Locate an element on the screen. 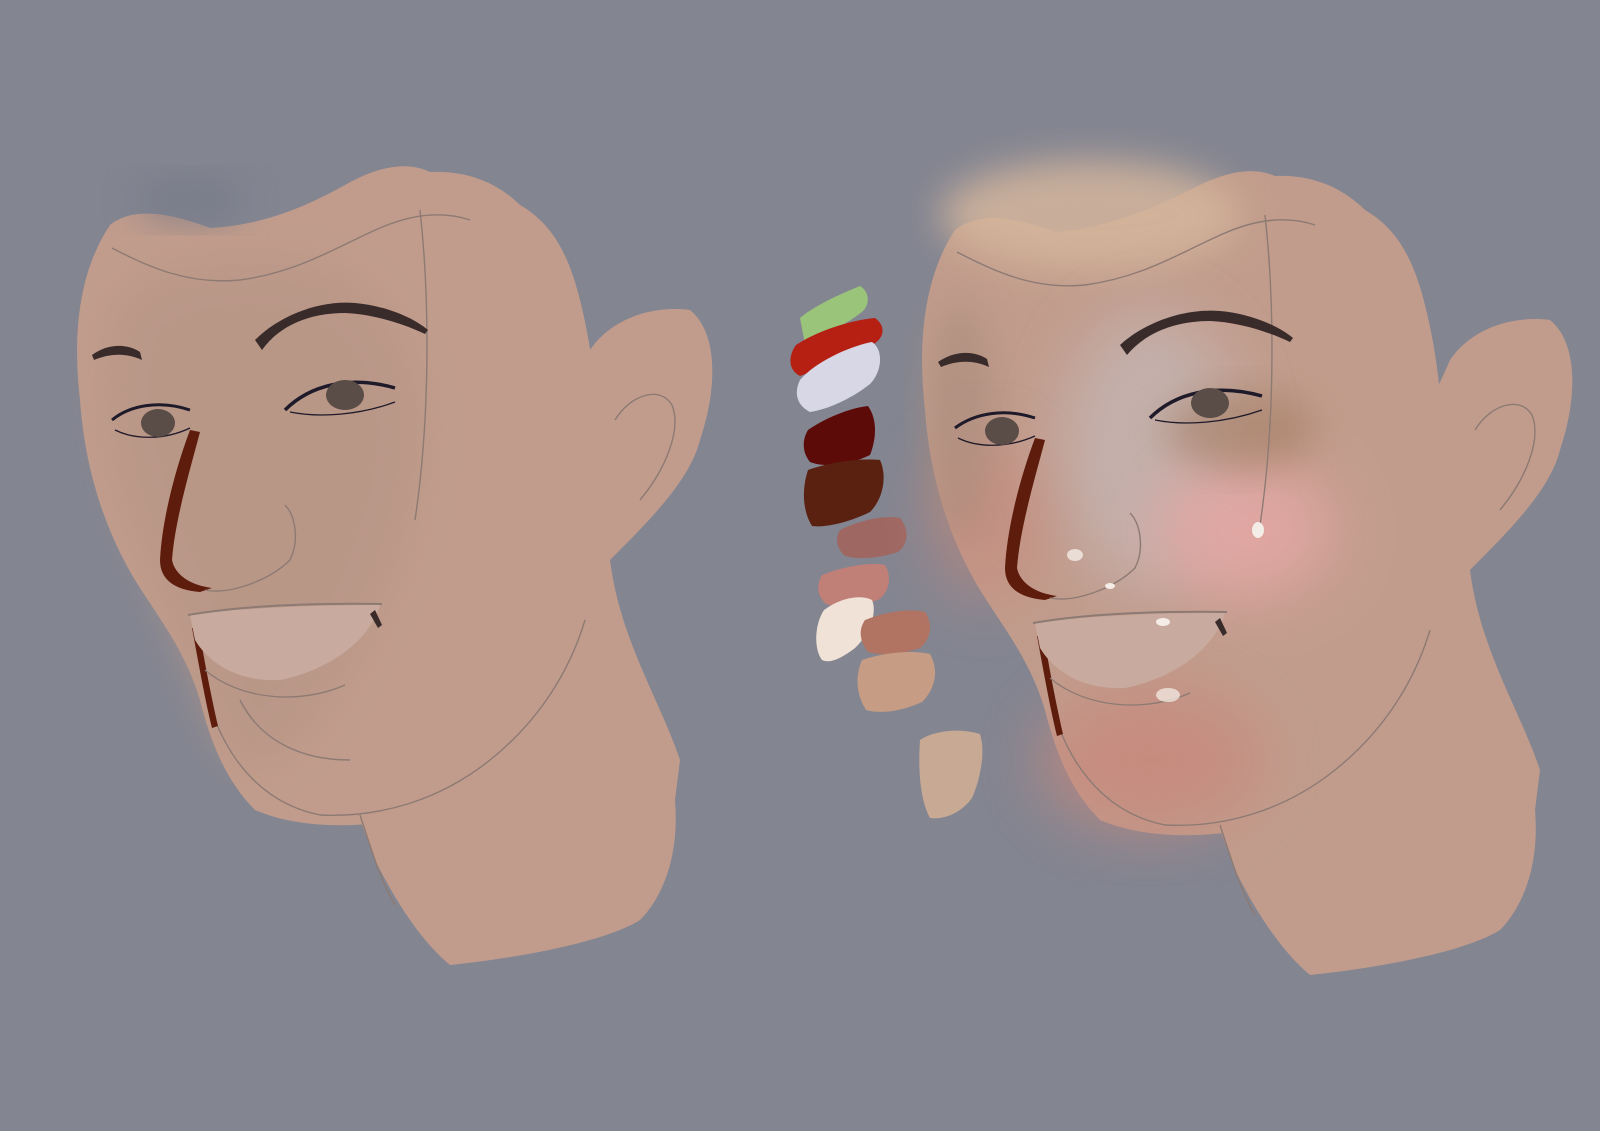  right-forehead-light is located at coordinates (1090, 215).